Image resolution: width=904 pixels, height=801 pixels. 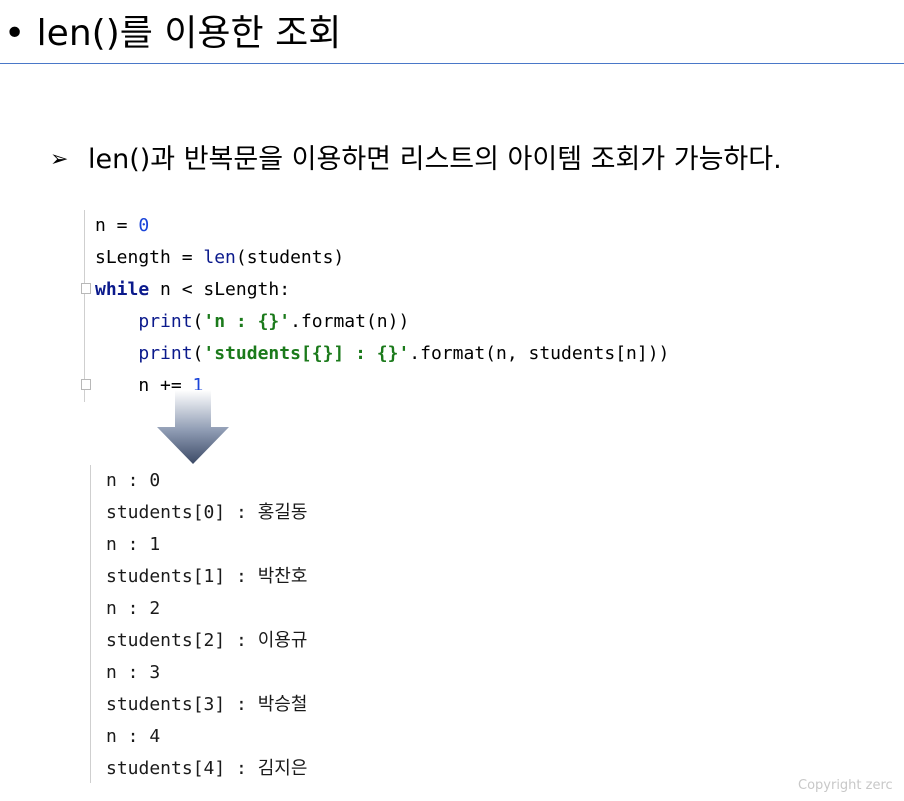 What do you see at coordinates (207, 576) in the screenshot?
I see `output-line: students[1] : 박찬호` at bounding box center [207, 576].